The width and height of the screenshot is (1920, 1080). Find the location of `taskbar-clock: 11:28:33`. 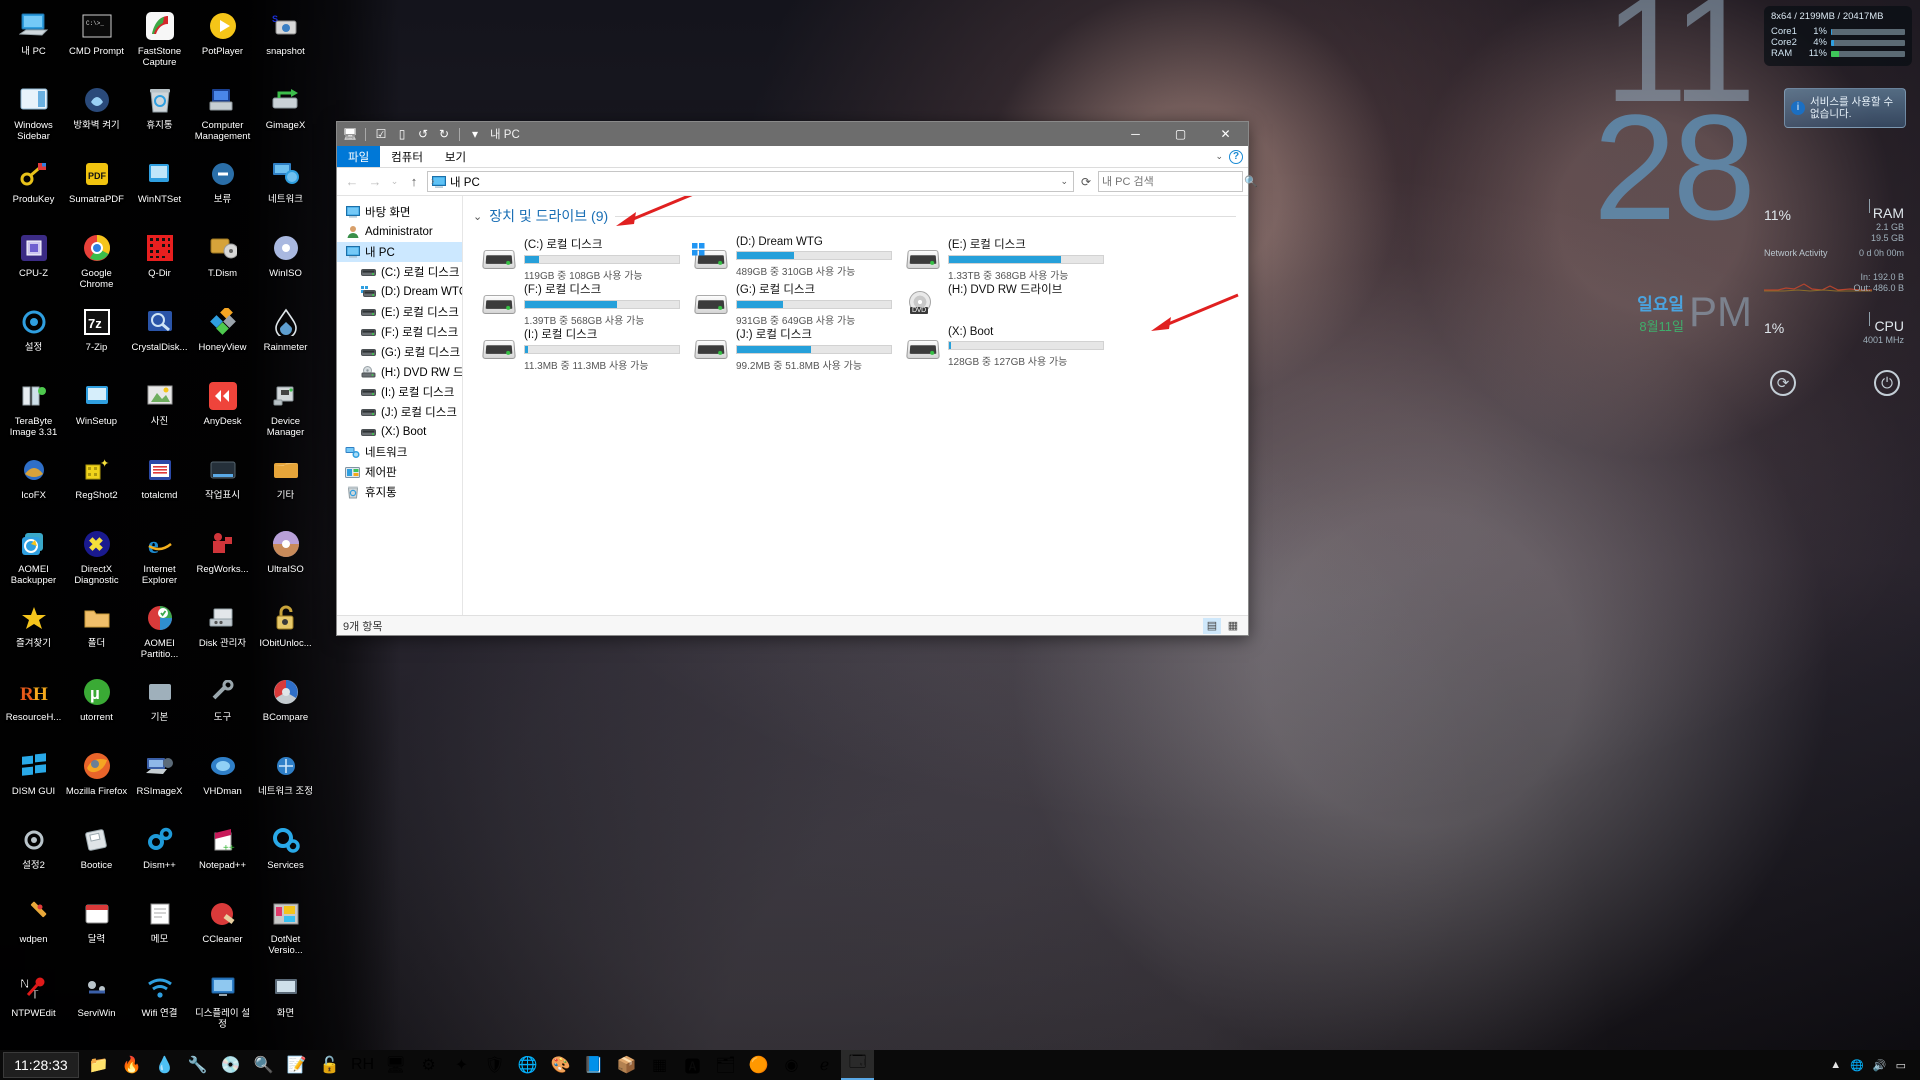

taskbar-clock: 11:28:33 is located at coordinates (41, 1065).